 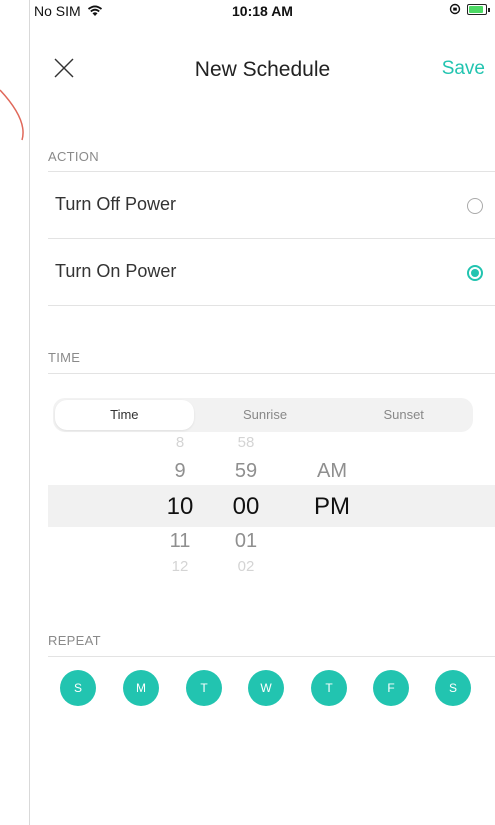 I want to click on picker-value: 12, so click(x=180, y=566).